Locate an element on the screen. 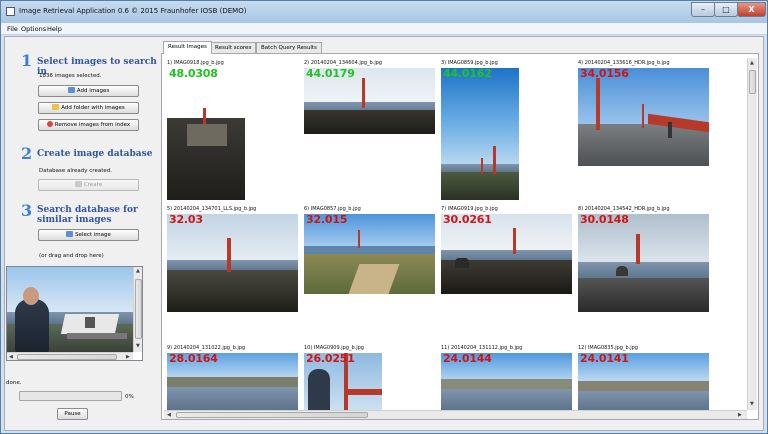 The image size is (768, 434). select-image-button: Select image is located at coordinates (88, 235).